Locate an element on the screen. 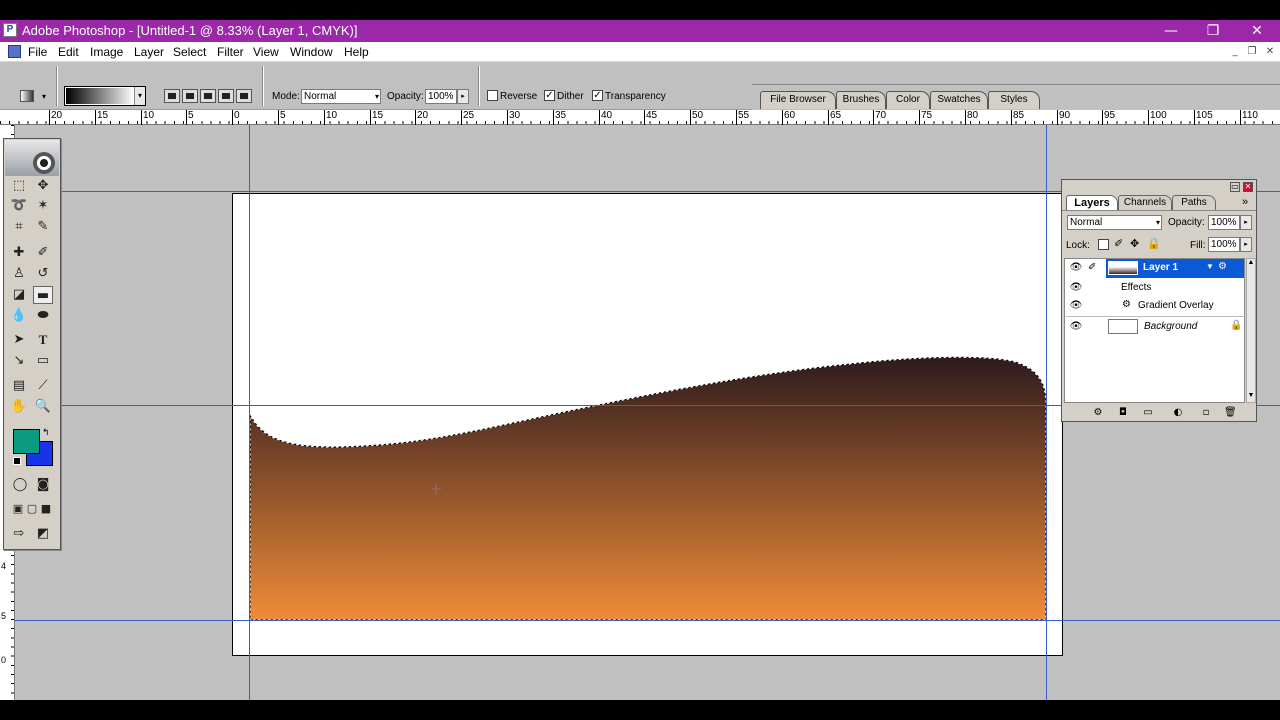  lock-label: Lock: is located at coordinates (1078, 245).